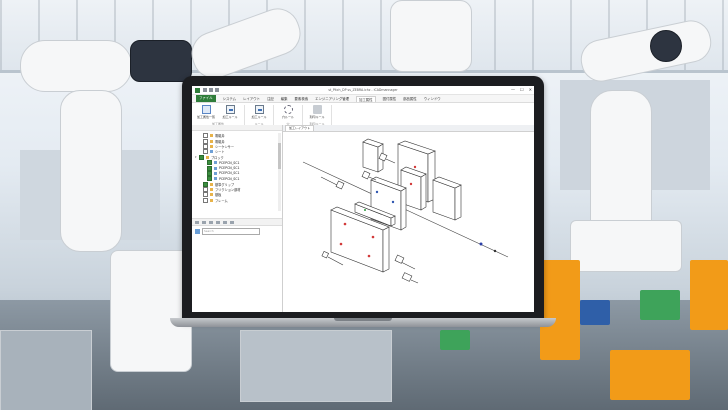  What do you see at coordinates (204, 222) in the screenshot?
I see `delete-icon` at bounding box center [204, 222].